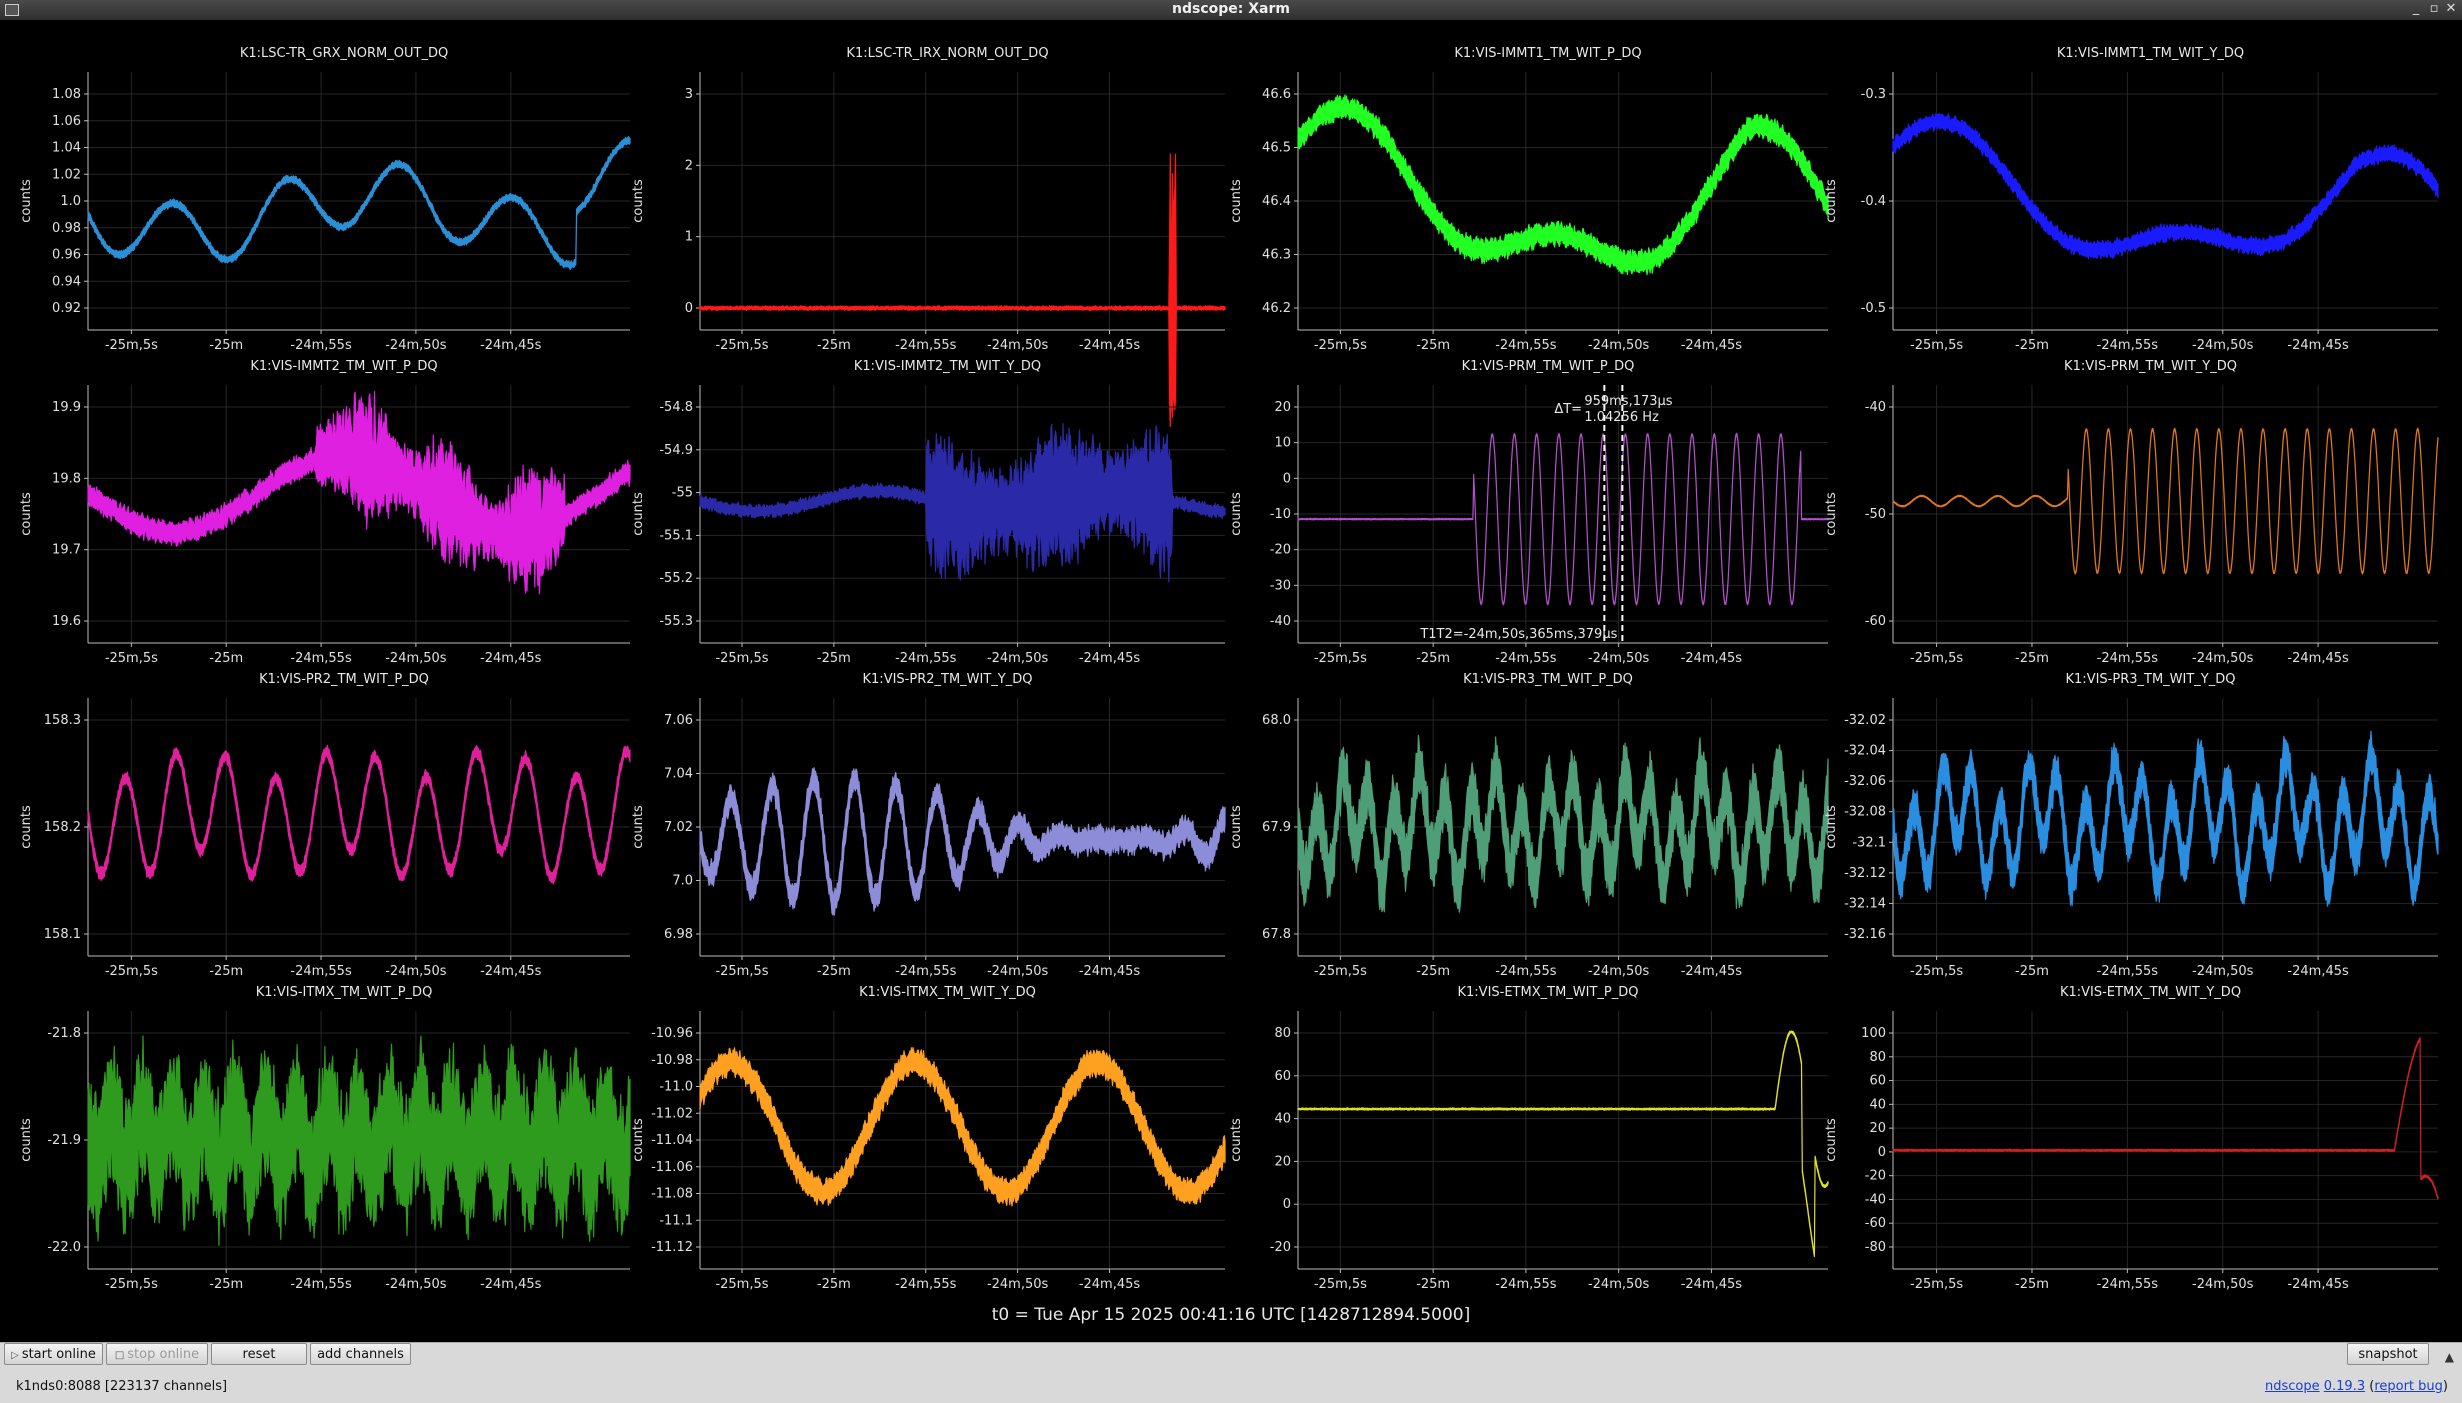  I want to click on y-tick-label: 40, so click(1877, 1104).